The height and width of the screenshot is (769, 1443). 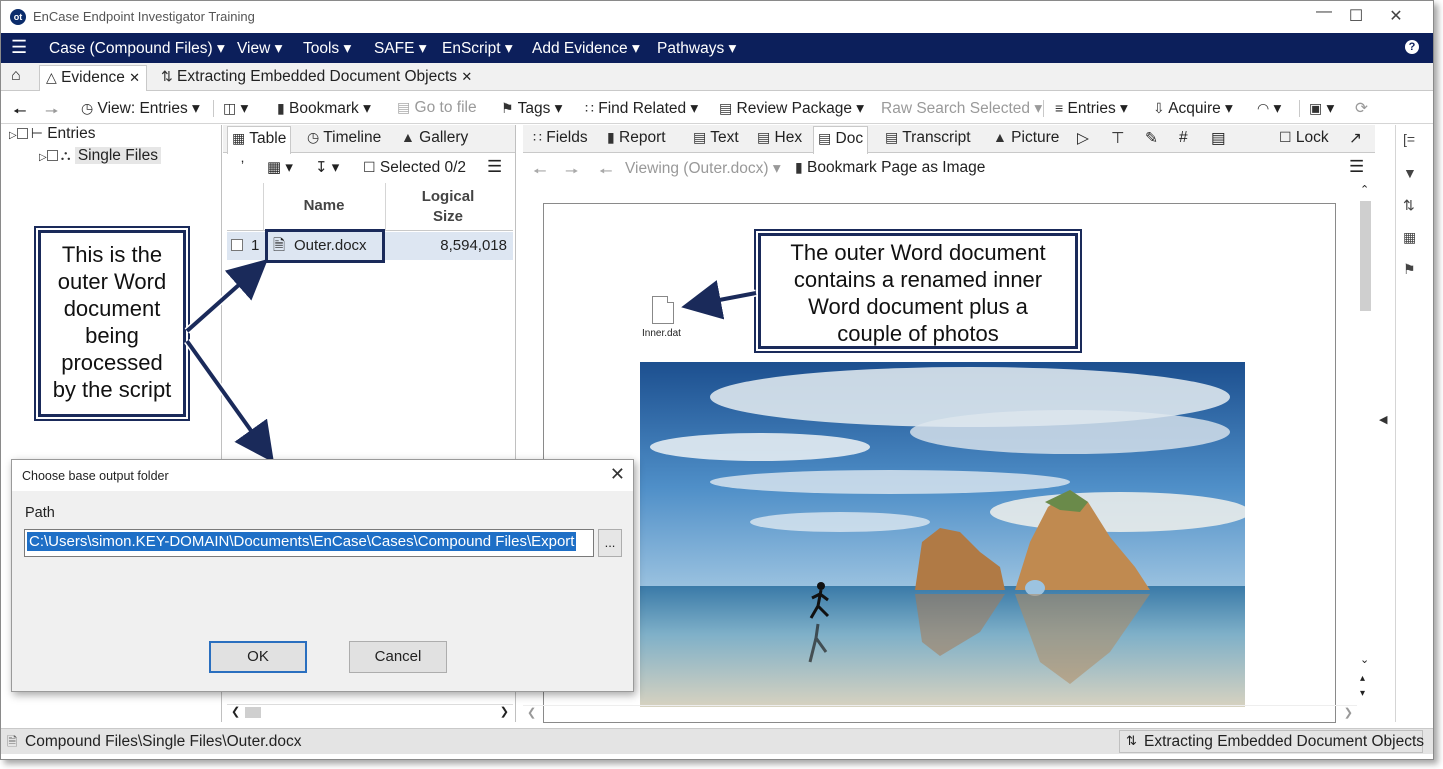 What do you see at coordinates (40, 513) in the screenshot?
I see `path-label: Path` at bounding box center [40, 513].